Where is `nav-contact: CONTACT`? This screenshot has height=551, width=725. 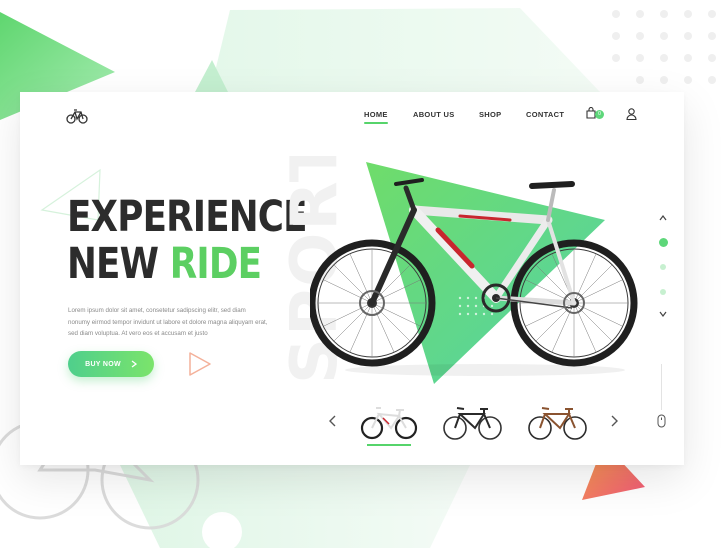
nav-contact: CONTACT is located at coordinates (545, 114).